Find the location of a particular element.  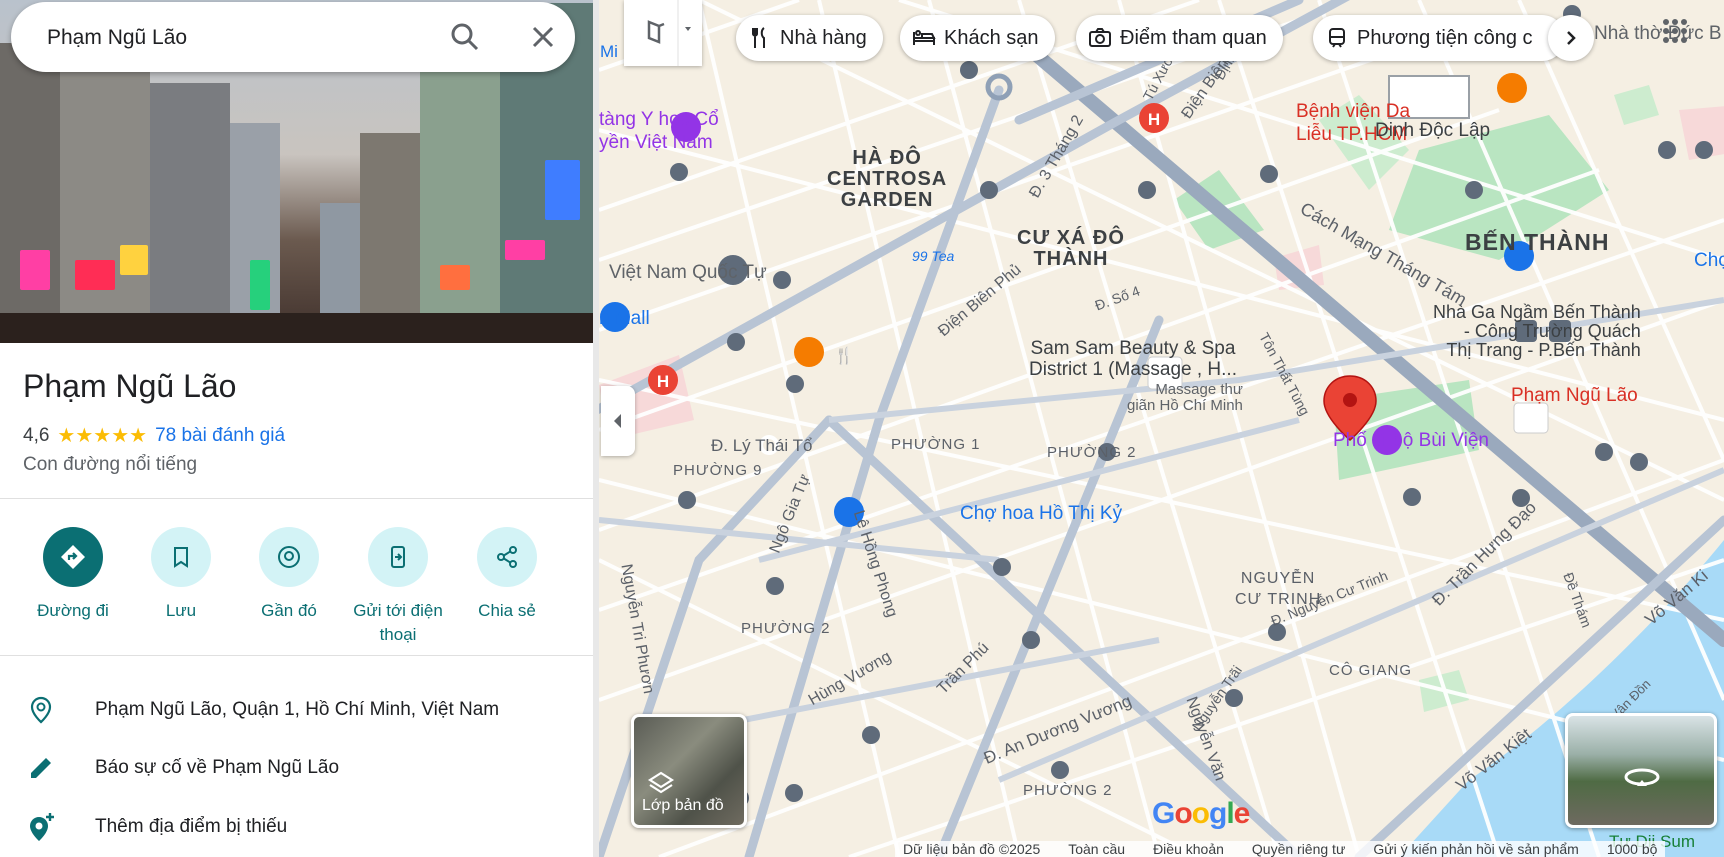

poi-label-dinh-doc-lap: Dinh Độc Lập is located at coordinates (1432, 131).